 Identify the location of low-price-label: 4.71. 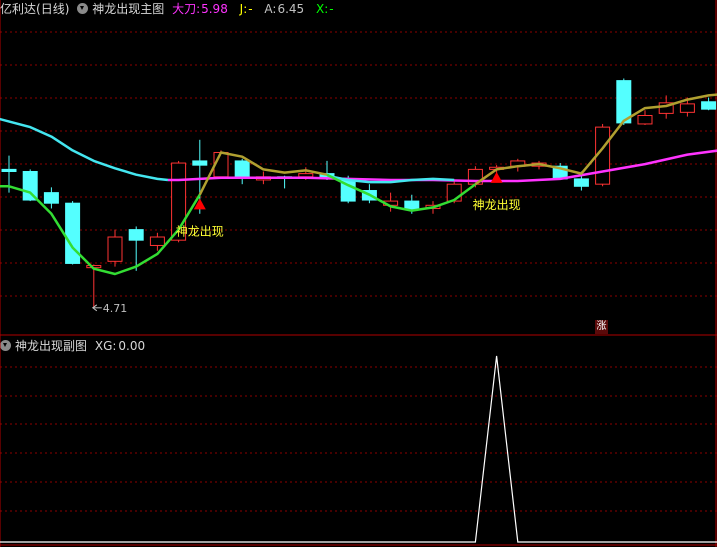
(115, 308).